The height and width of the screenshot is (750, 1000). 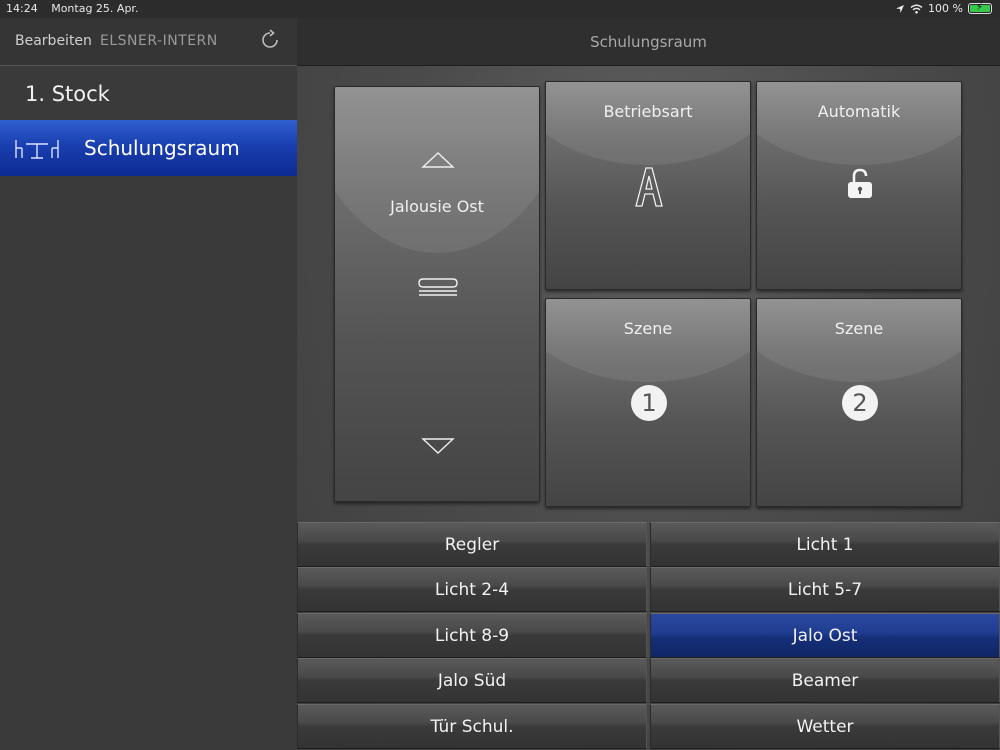 What do you see at coordinates (945, 8) in the screenshot?
I see `battery-percent: 100 %` at bounding box center [945, 8].